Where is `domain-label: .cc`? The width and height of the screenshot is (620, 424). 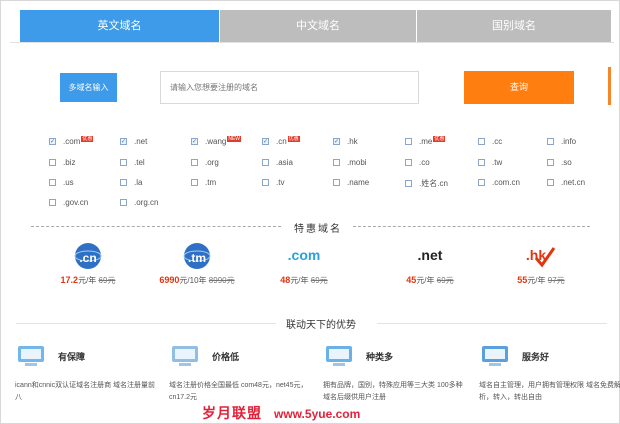
domain-label: .cc is located at coordinates (497, 141).